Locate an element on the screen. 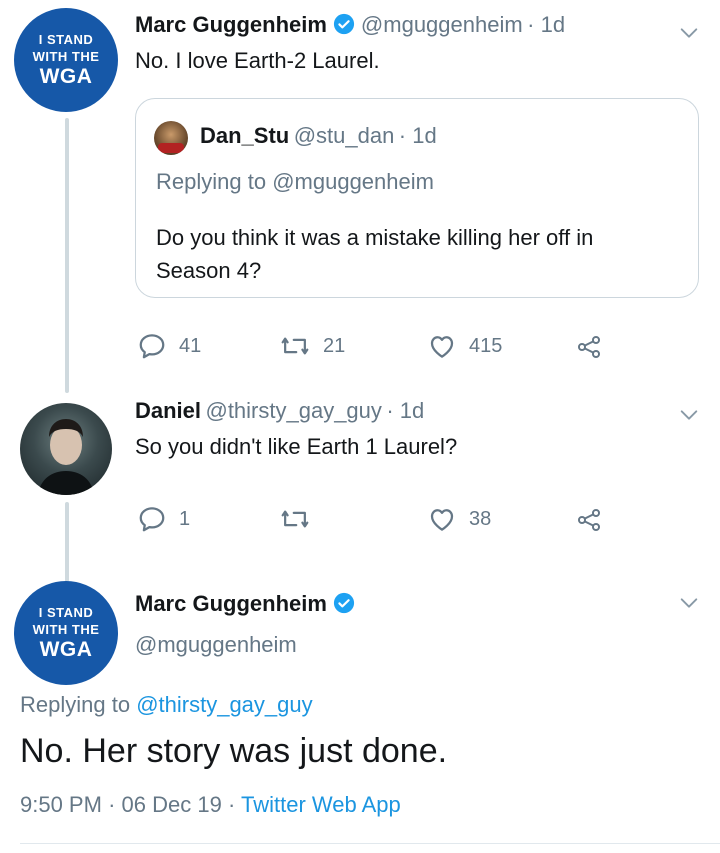 The height and width of the screenshot is (853, 720). divider is located at coordinates (370, 843).